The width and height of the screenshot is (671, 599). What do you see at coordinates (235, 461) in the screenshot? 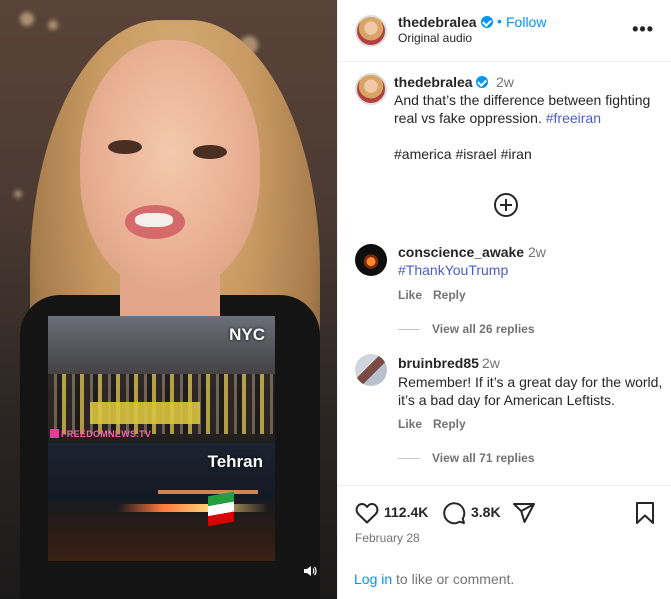
I see `tehran-label: Tehran` at bounding box center [235, 461].